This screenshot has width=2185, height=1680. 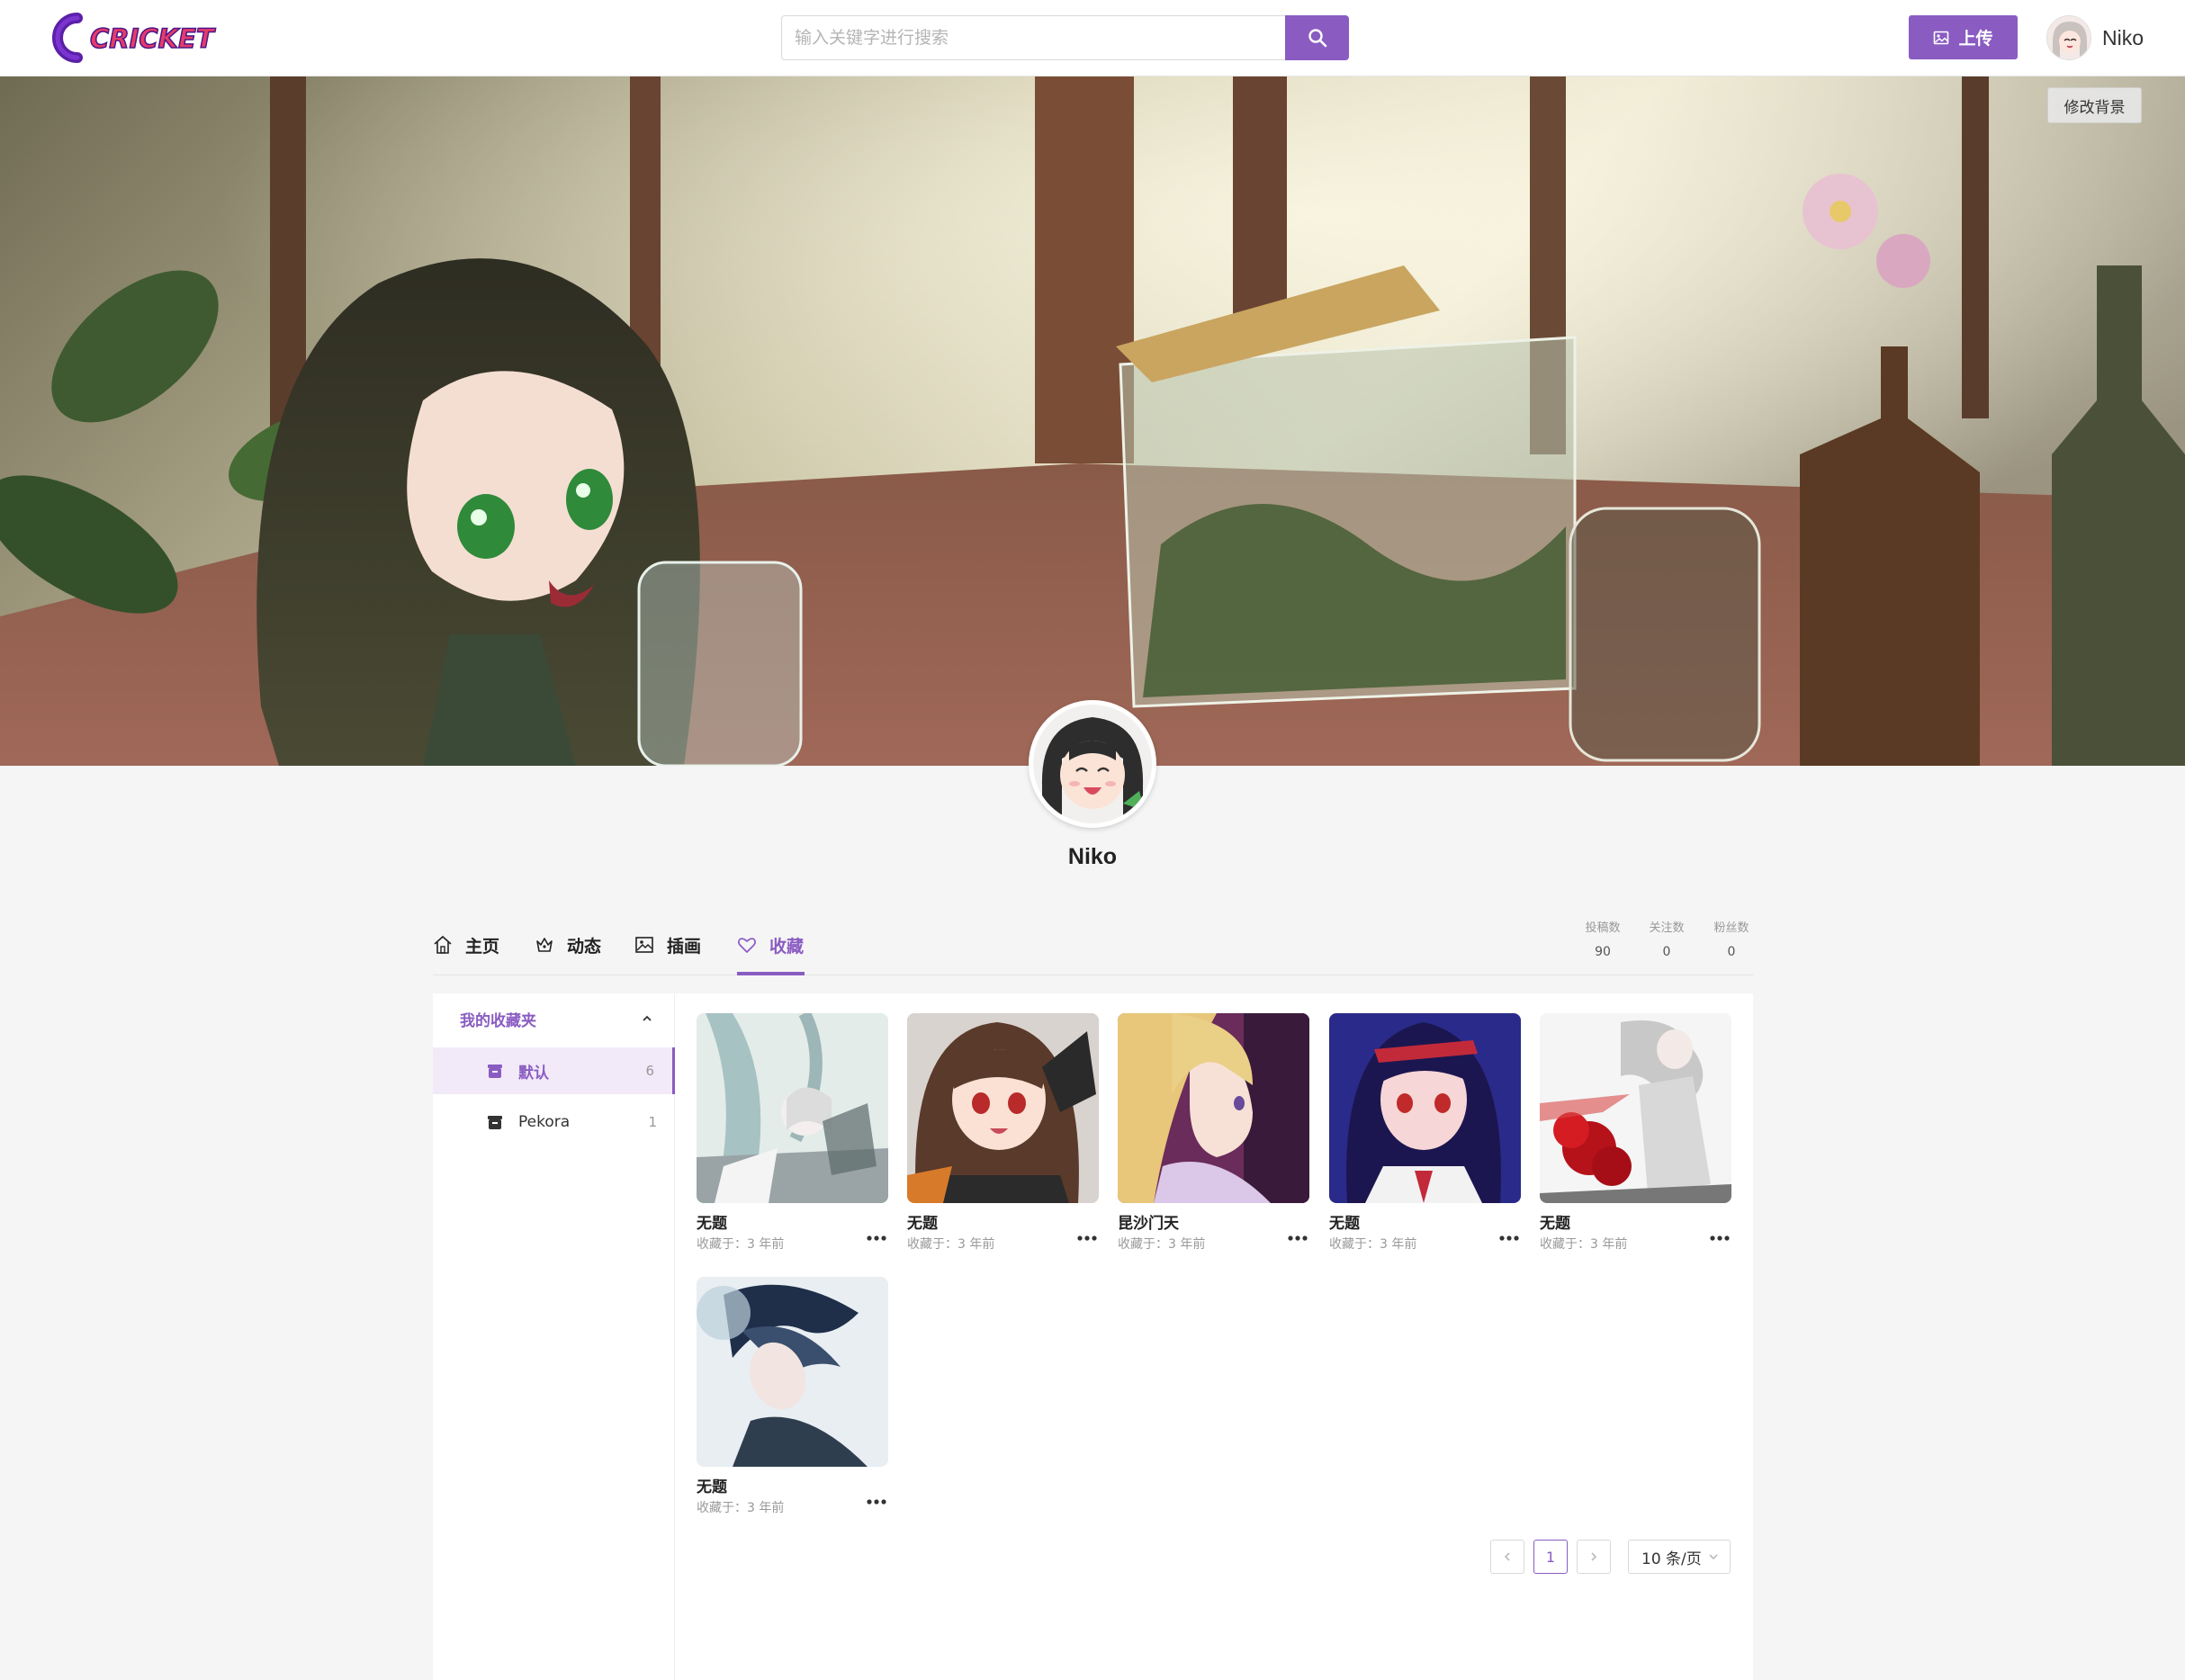 What do you see at coordinates (554, 1336) in the screenshot?
I see `favorites-folder-sidebar: 我的收藏夹 默认 6 Pekora 1` at bounding box center [554, 1336].